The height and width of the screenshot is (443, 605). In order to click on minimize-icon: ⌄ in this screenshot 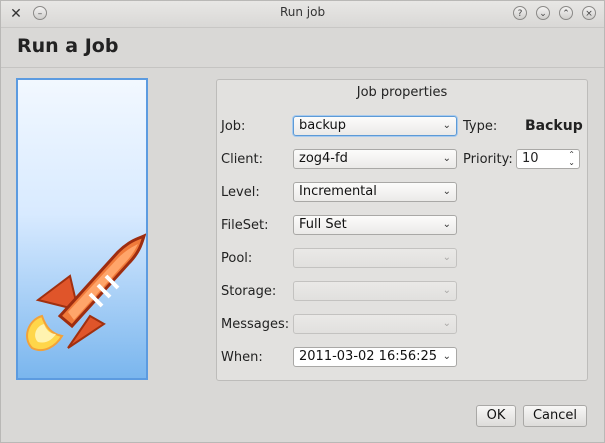, I will do `click(543, 13)`.